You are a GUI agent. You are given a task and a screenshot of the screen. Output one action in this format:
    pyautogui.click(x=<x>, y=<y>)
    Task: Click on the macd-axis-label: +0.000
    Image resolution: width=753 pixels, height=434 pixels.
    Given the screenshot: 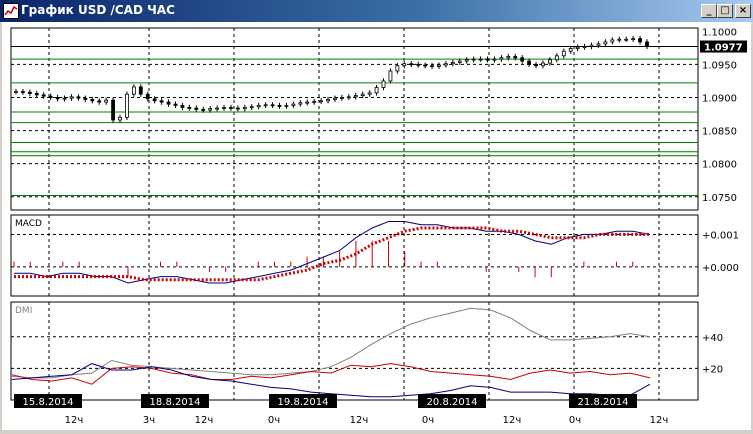 What is the action you would take?
    pyautogui.click(x=720, y=268)
    